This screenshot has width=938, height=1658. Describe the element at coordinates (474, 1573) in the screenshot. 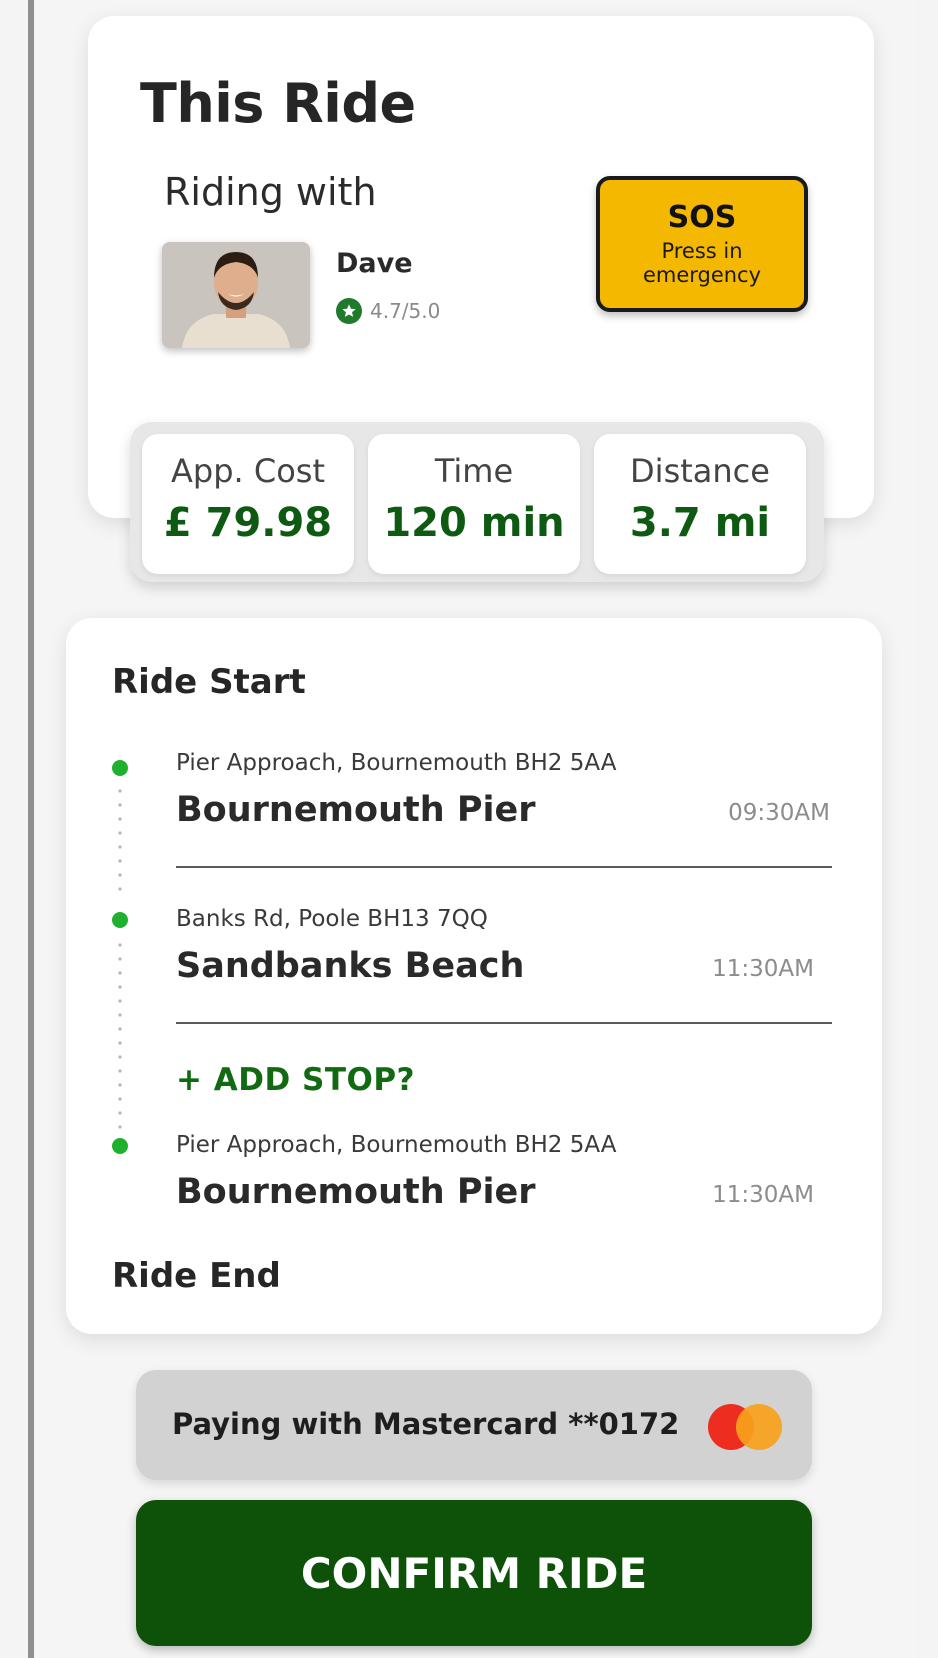

I see `confirm-ride-button: CONFIRM RIDE` at that location.